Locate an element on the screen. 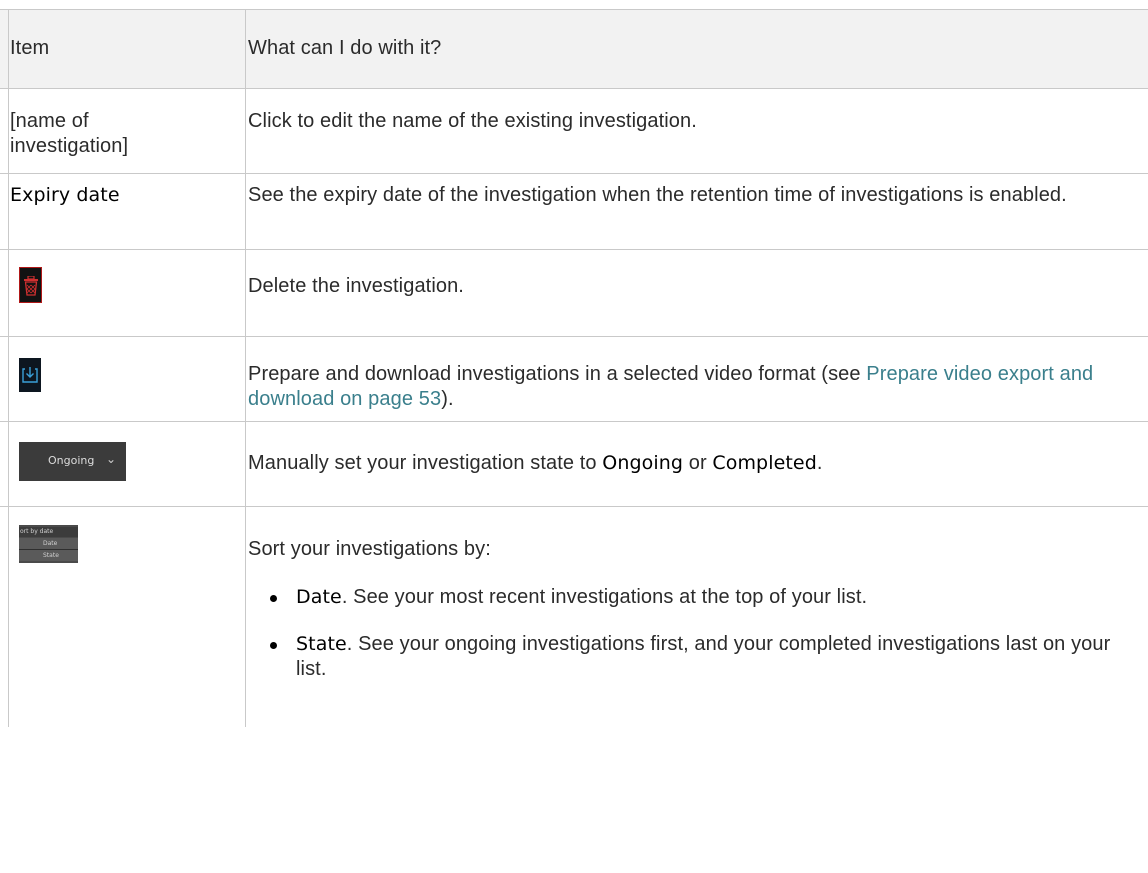 This screenshot has height=873, width=1148. download-icon is located at coordinates (30, 375).